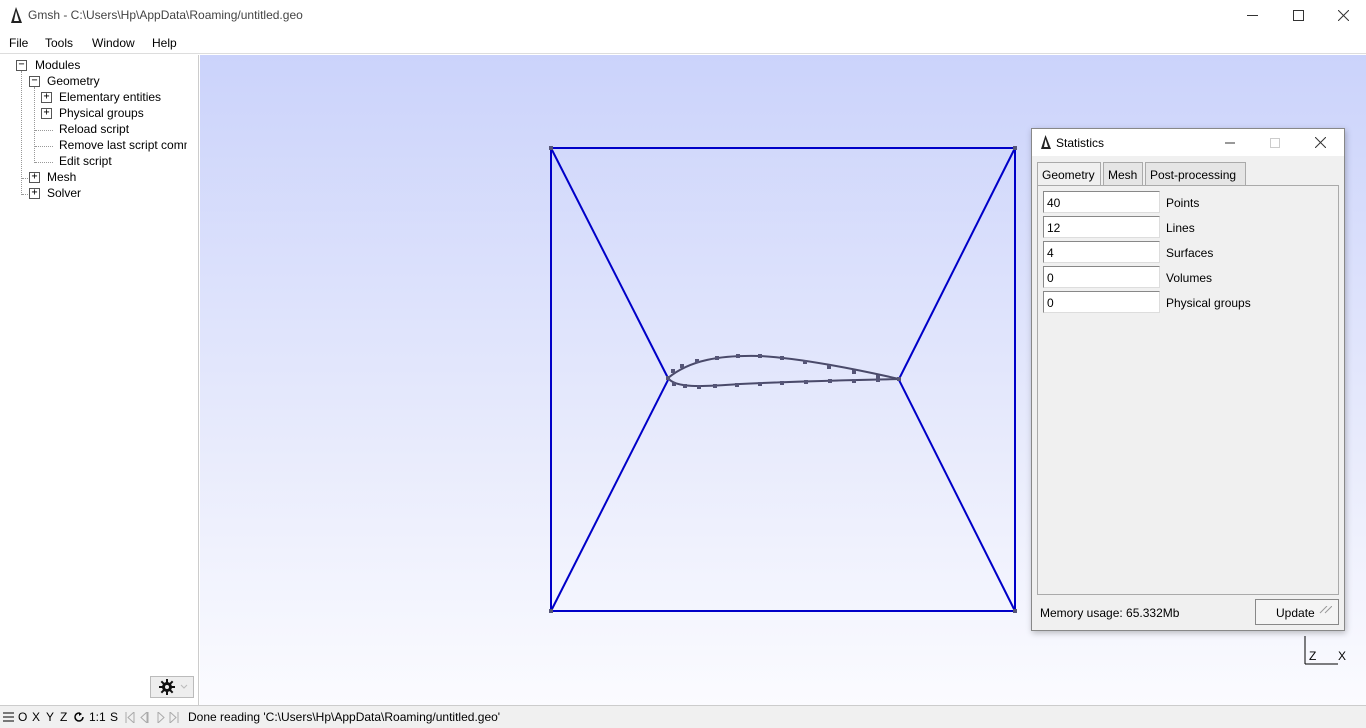  Describe the element at coordinates (1101, 252) in the screenshot. I see `surfaces-count-field: 4` at that location.